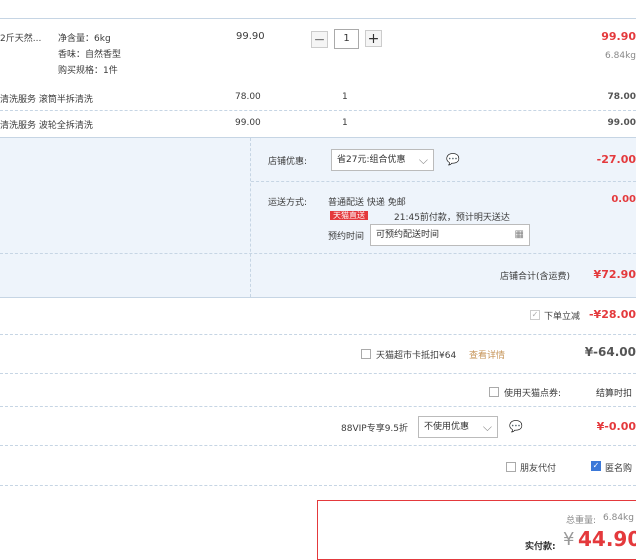  Describe the element at coordinates (88, 71) in the screenshot. I see `product-spec-package: 购买规格：1件` at that location.